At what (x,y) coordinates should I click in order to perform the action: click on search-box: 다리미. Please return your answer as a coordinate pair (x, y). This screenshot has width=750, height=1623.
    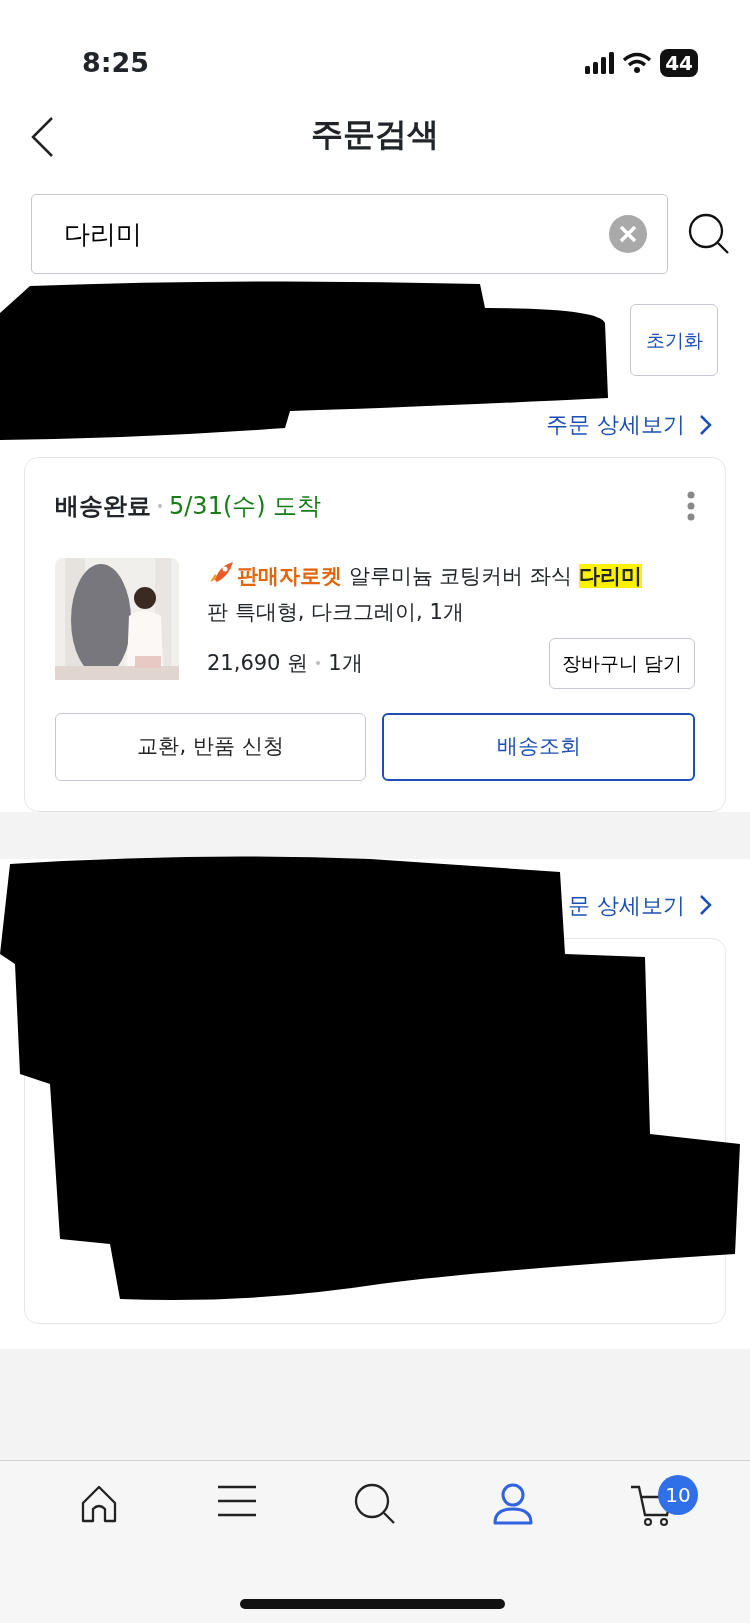
    Looking at the image, I should click on (349, 234).